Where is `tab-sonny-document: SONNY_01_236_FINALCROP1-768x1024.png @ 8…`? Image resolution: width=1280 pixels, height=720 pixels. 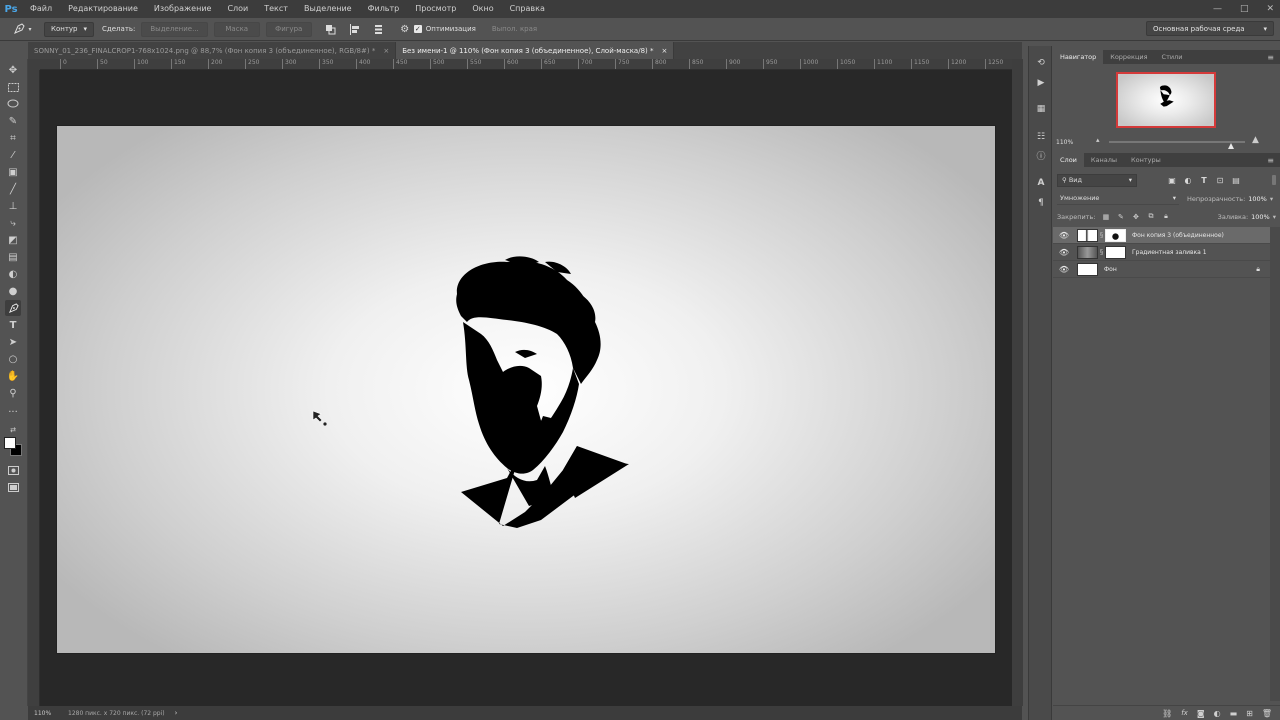 tab-sonny-document: SONNY_01_236_FINALCROP1-768x1024.png @ 8… is located at coordinates (212, 50).